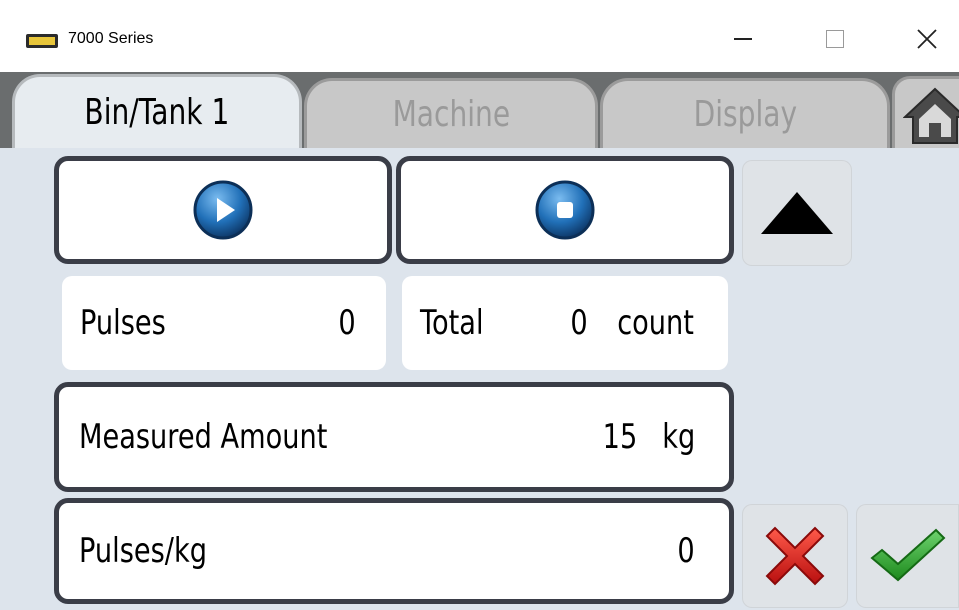 This screenshot has width=959, height=610. Describe the element at coordinates (931, 115) in the screenshot. I see `home-icon` at that location.